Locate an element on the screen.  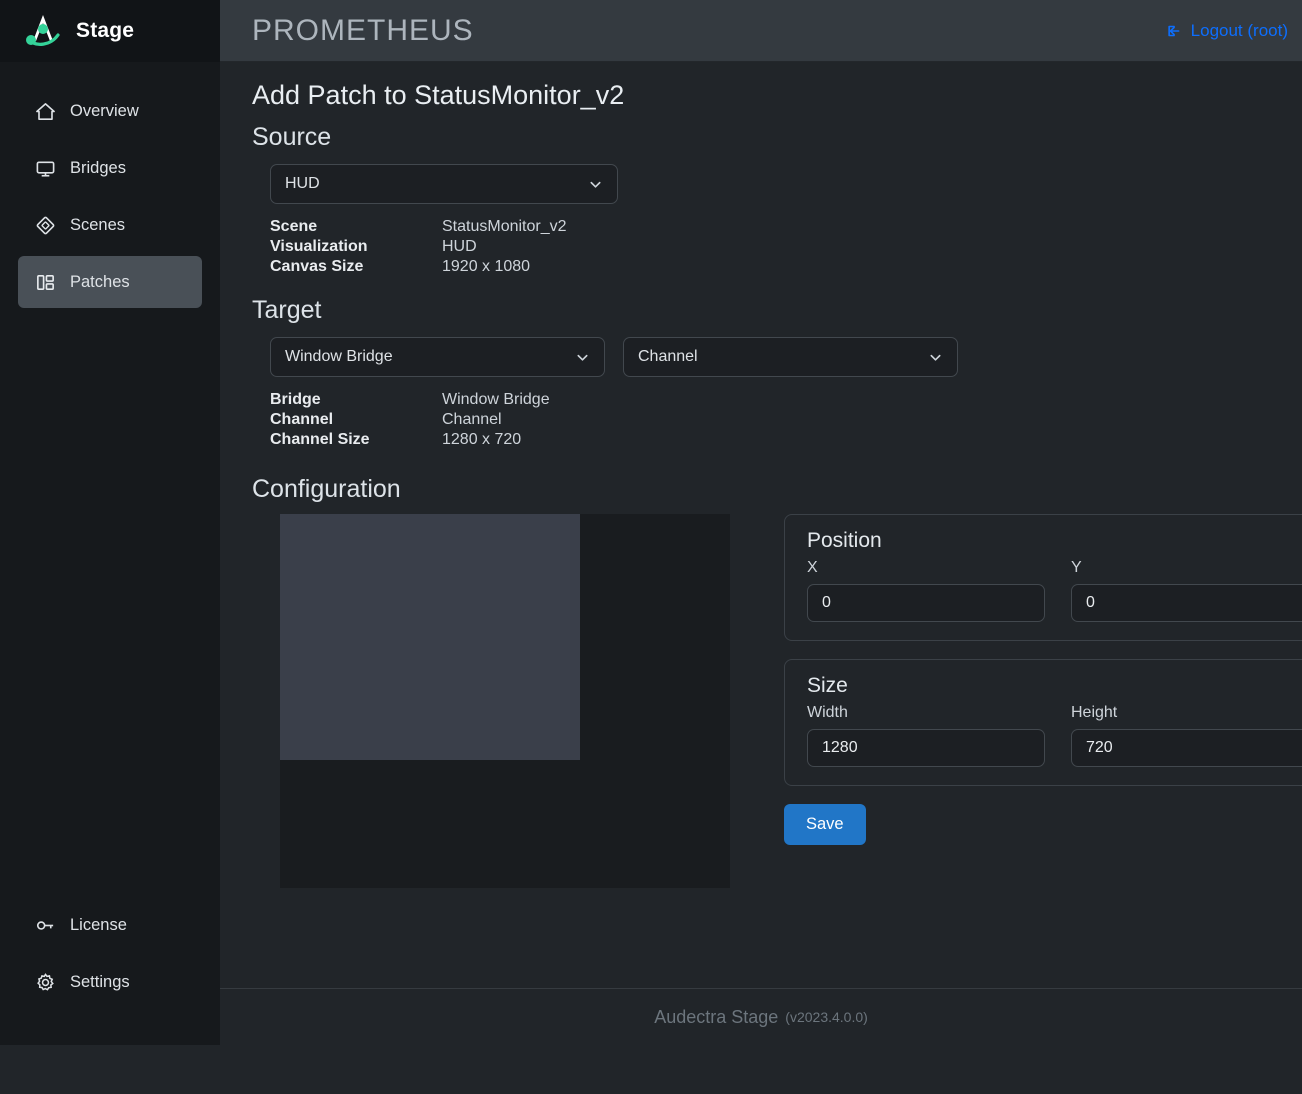
position-y-field: Y is located at coordinates (1186, 590).